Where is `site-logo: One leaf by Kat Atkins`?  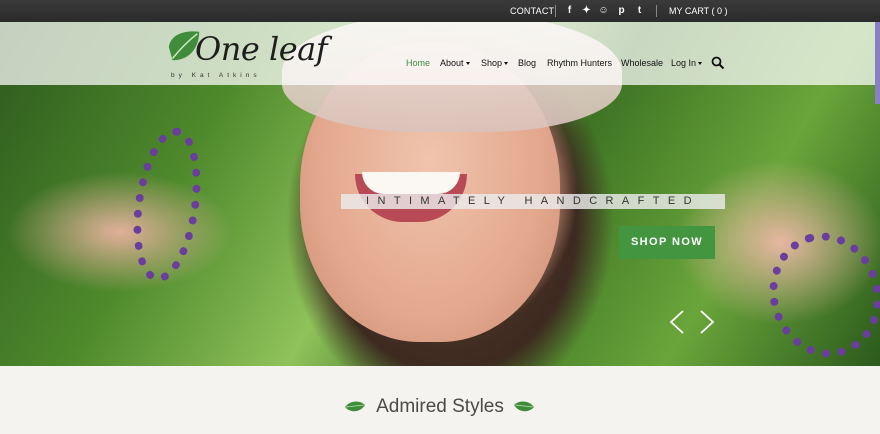 site-logo: One leaf by Kat Atkins is located at coordinates (247, 57).